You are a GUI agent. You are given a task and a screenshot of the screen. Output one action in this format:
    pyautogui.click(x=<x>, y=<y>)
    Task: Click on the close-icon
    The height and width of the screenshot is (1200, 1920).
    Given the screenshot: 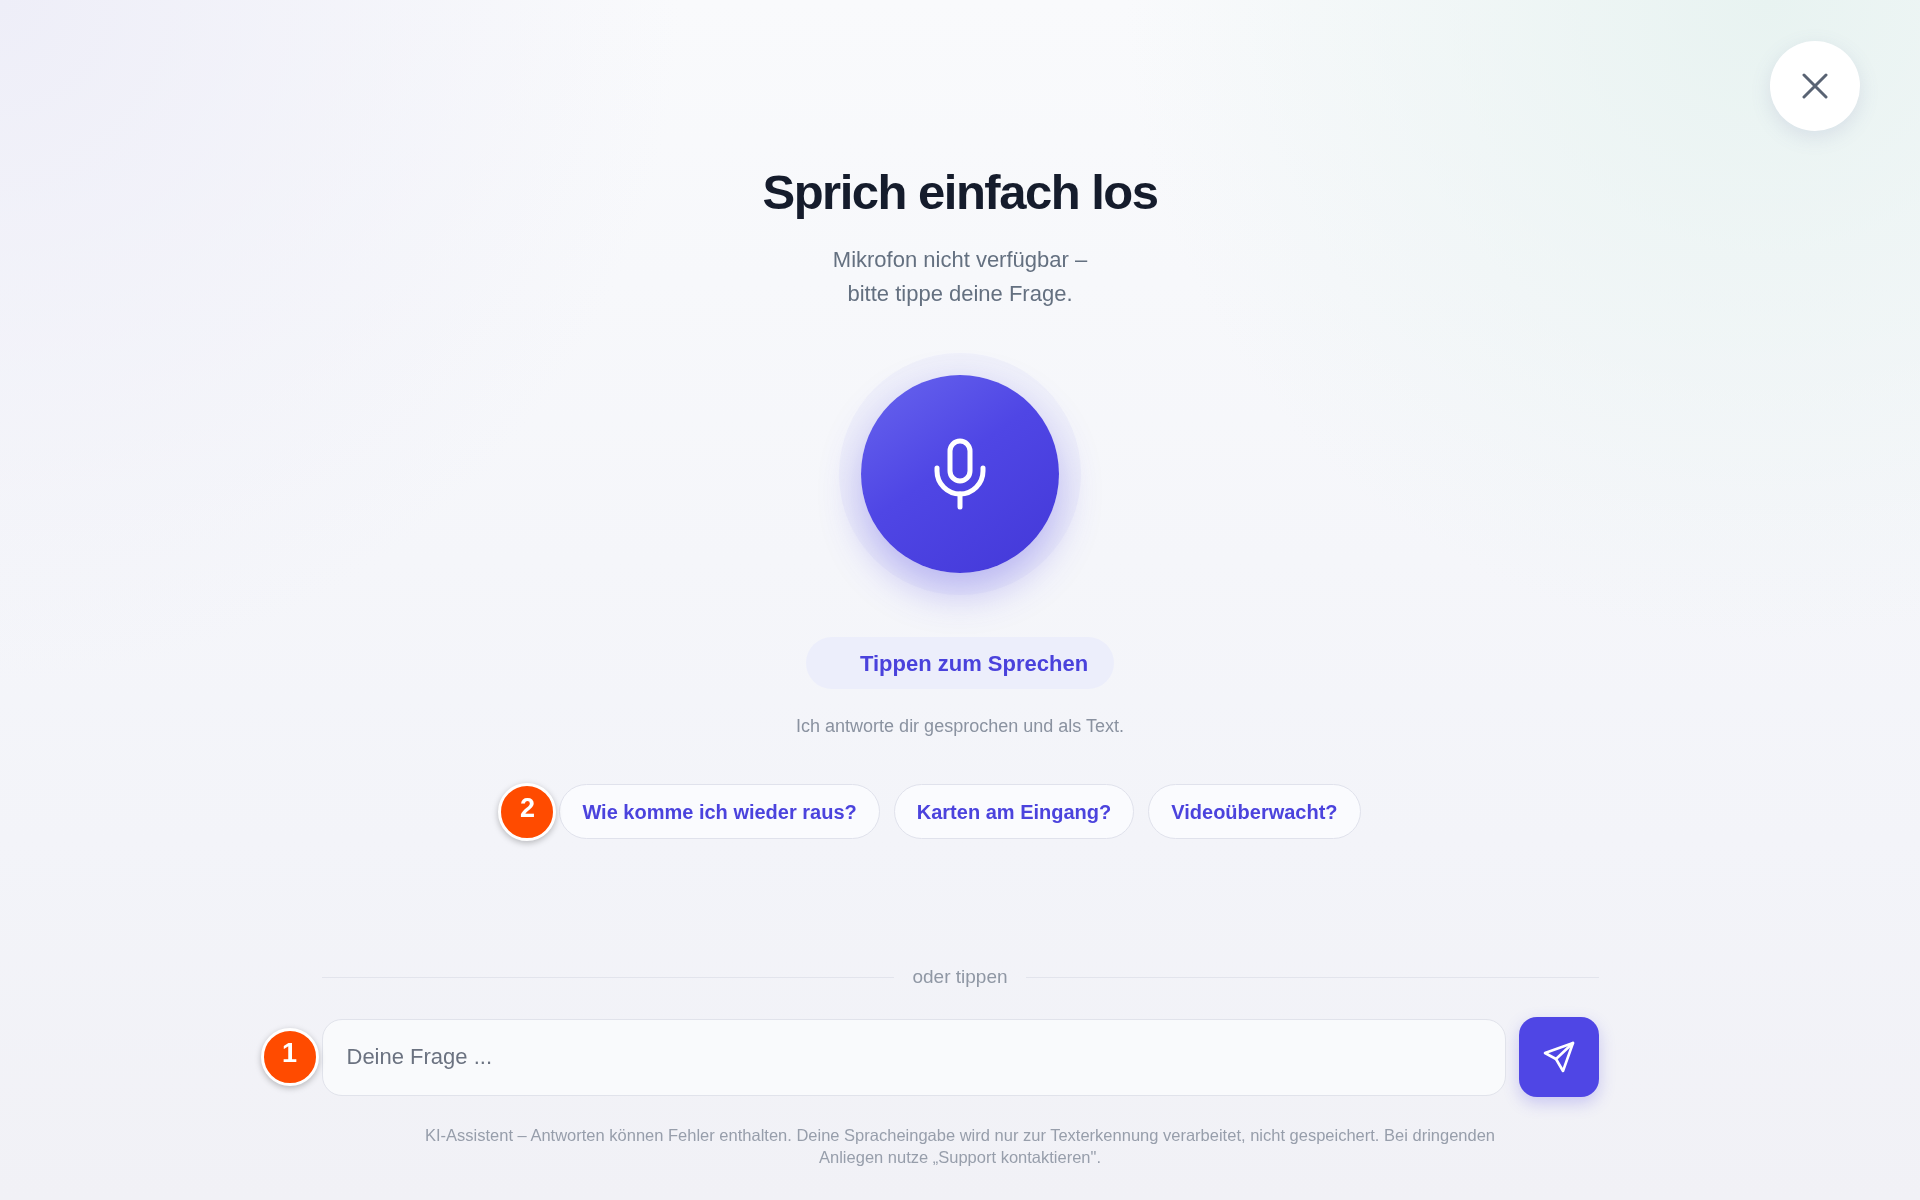 What is the action you would take?
    pyautogui.click(x=1815, y=86)
    